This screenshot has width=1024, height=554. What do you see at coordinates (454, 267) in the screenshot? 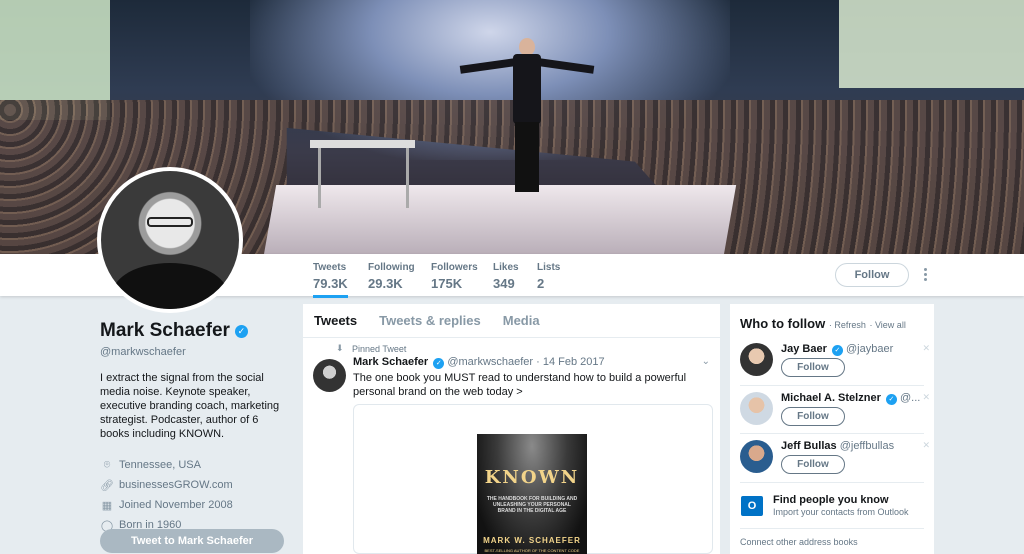
I see `stat-label: Followers` at bounding box center [454, 267].